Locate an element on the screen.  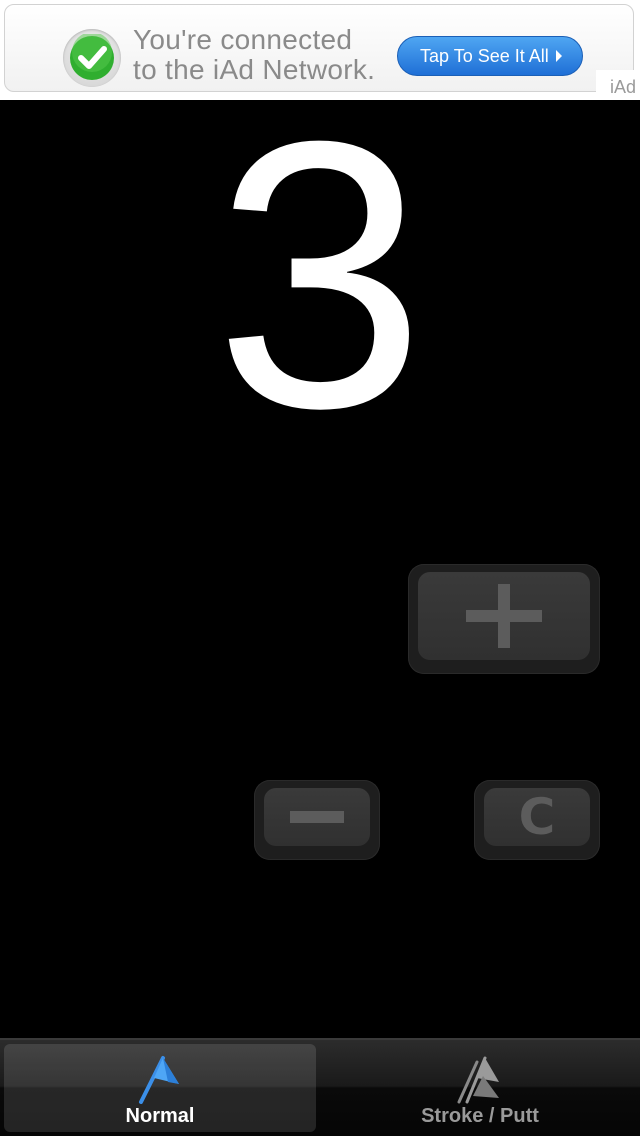
tab-stroke-putt-label: Stroke / Putt is located at coordinates (480, 1116).